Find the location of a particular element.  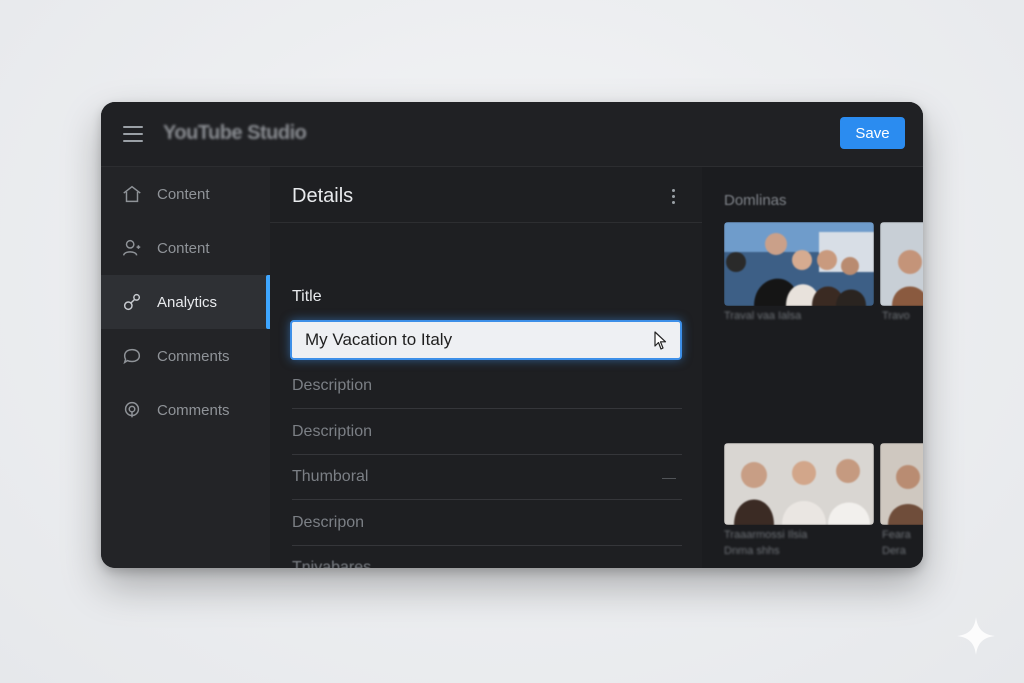

sidebar-item-label: Analytics is located at coordinates (187, 302).